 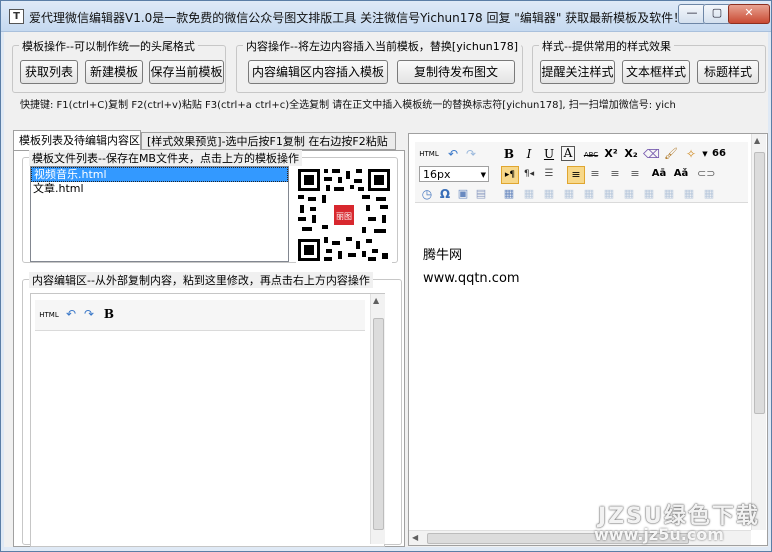 I want to click on font-size-select: 16px ▼, so click(x=454, y=174).